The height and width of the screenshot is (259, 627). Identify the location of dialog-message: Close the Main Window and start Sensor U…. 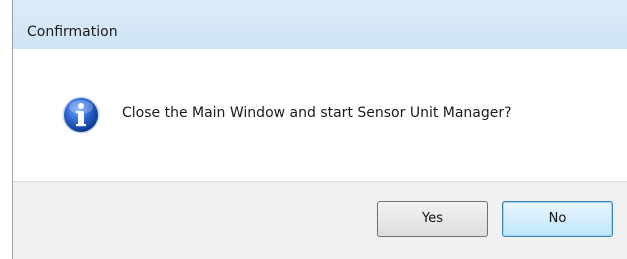
(317, 113).